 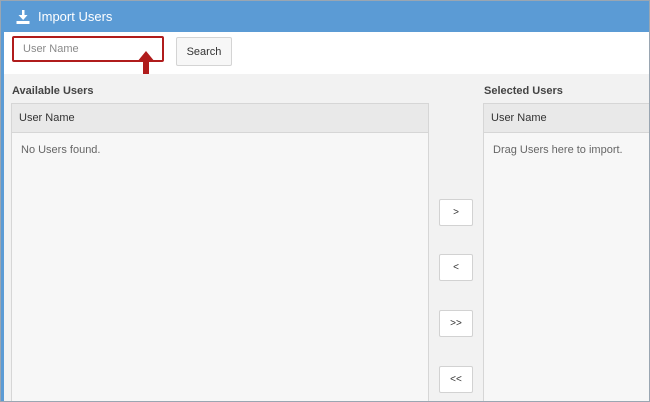 What do you see at coordinates (23, 17) in the screenshot?
I see `download-icon` at bounding box center [23, 17].